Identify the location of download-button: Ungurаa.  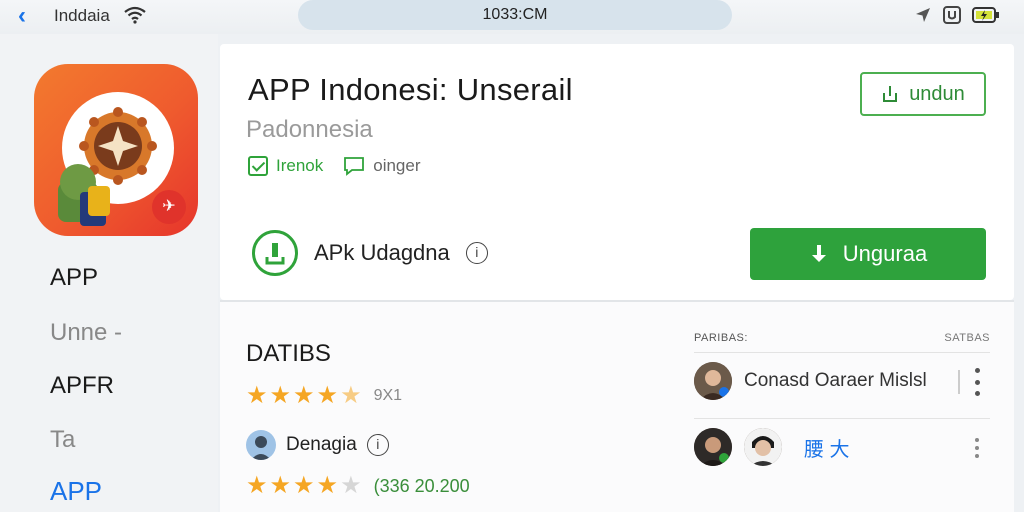
(868, 254).